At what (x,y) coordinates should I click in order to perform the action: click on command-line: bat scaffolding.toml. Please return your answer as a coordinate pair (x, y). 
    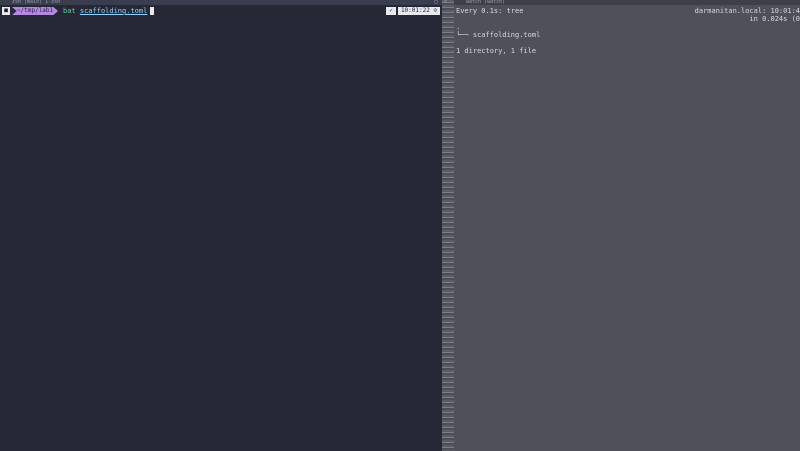
    Looking at the image, I should click on (109, 11).